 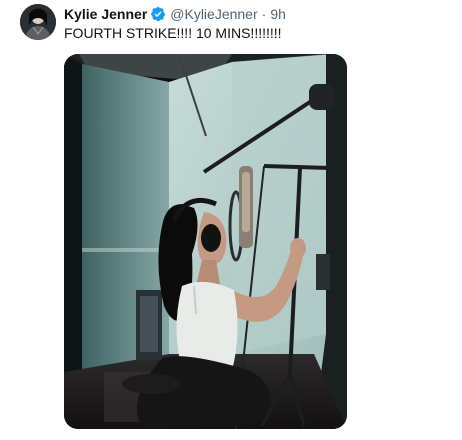 I want to click on profile-avatar-icon, so click(x=38, y=22).